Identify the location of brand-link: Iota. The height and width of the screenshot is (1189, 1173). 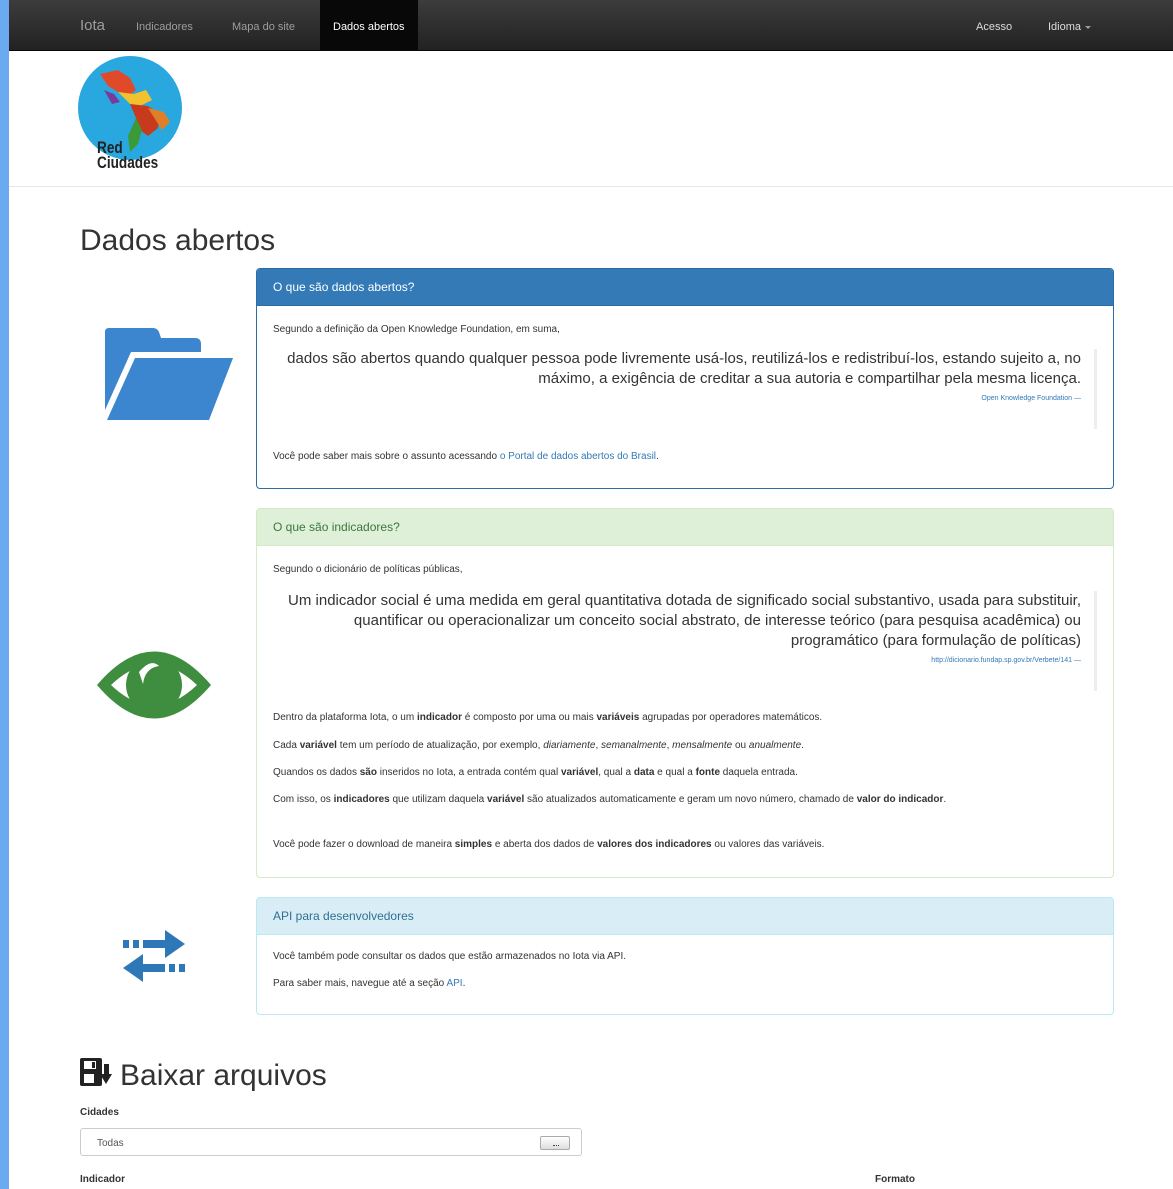
(92, 25).